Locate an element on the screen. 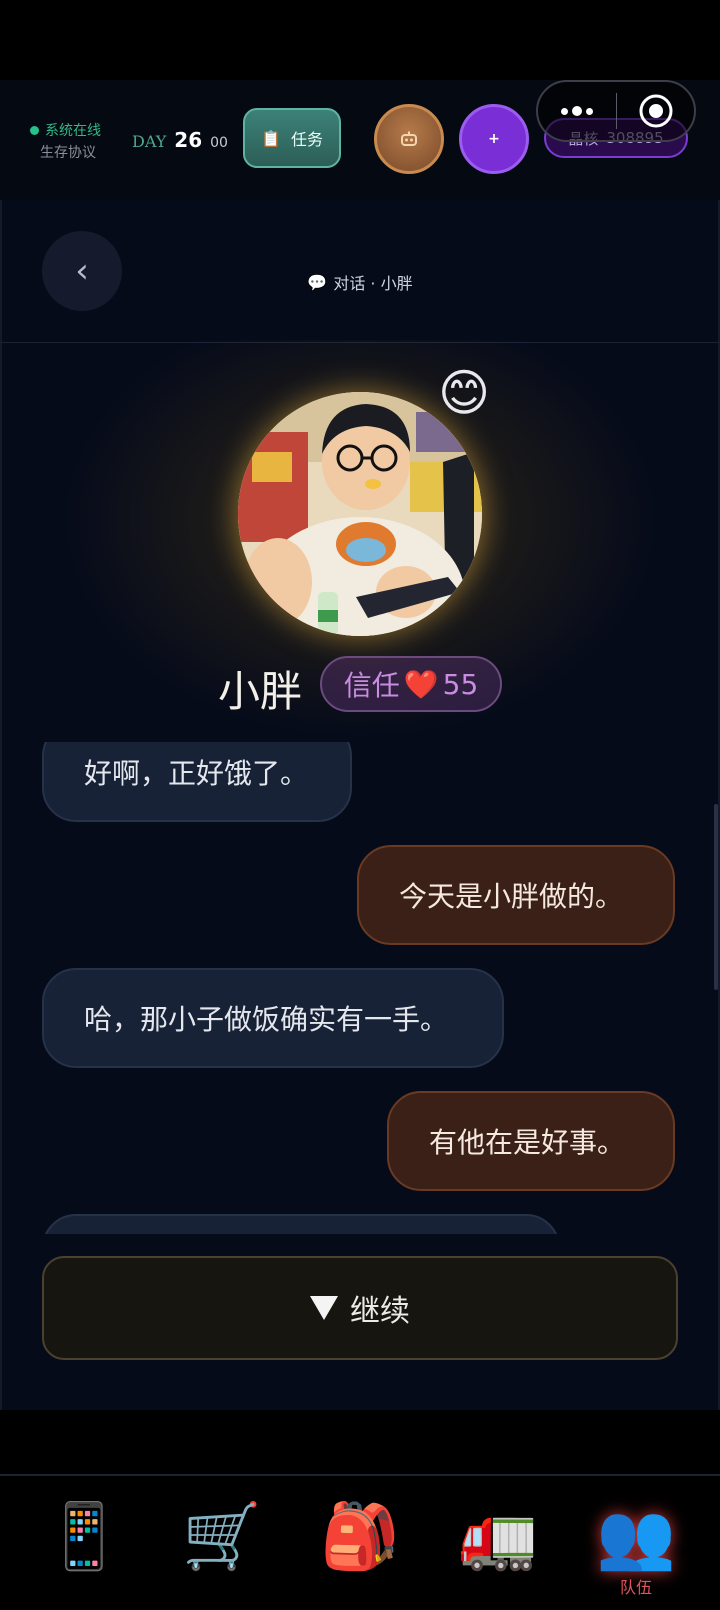  player-message: 有他在是好事。 is located at coordinates (531, 1141).